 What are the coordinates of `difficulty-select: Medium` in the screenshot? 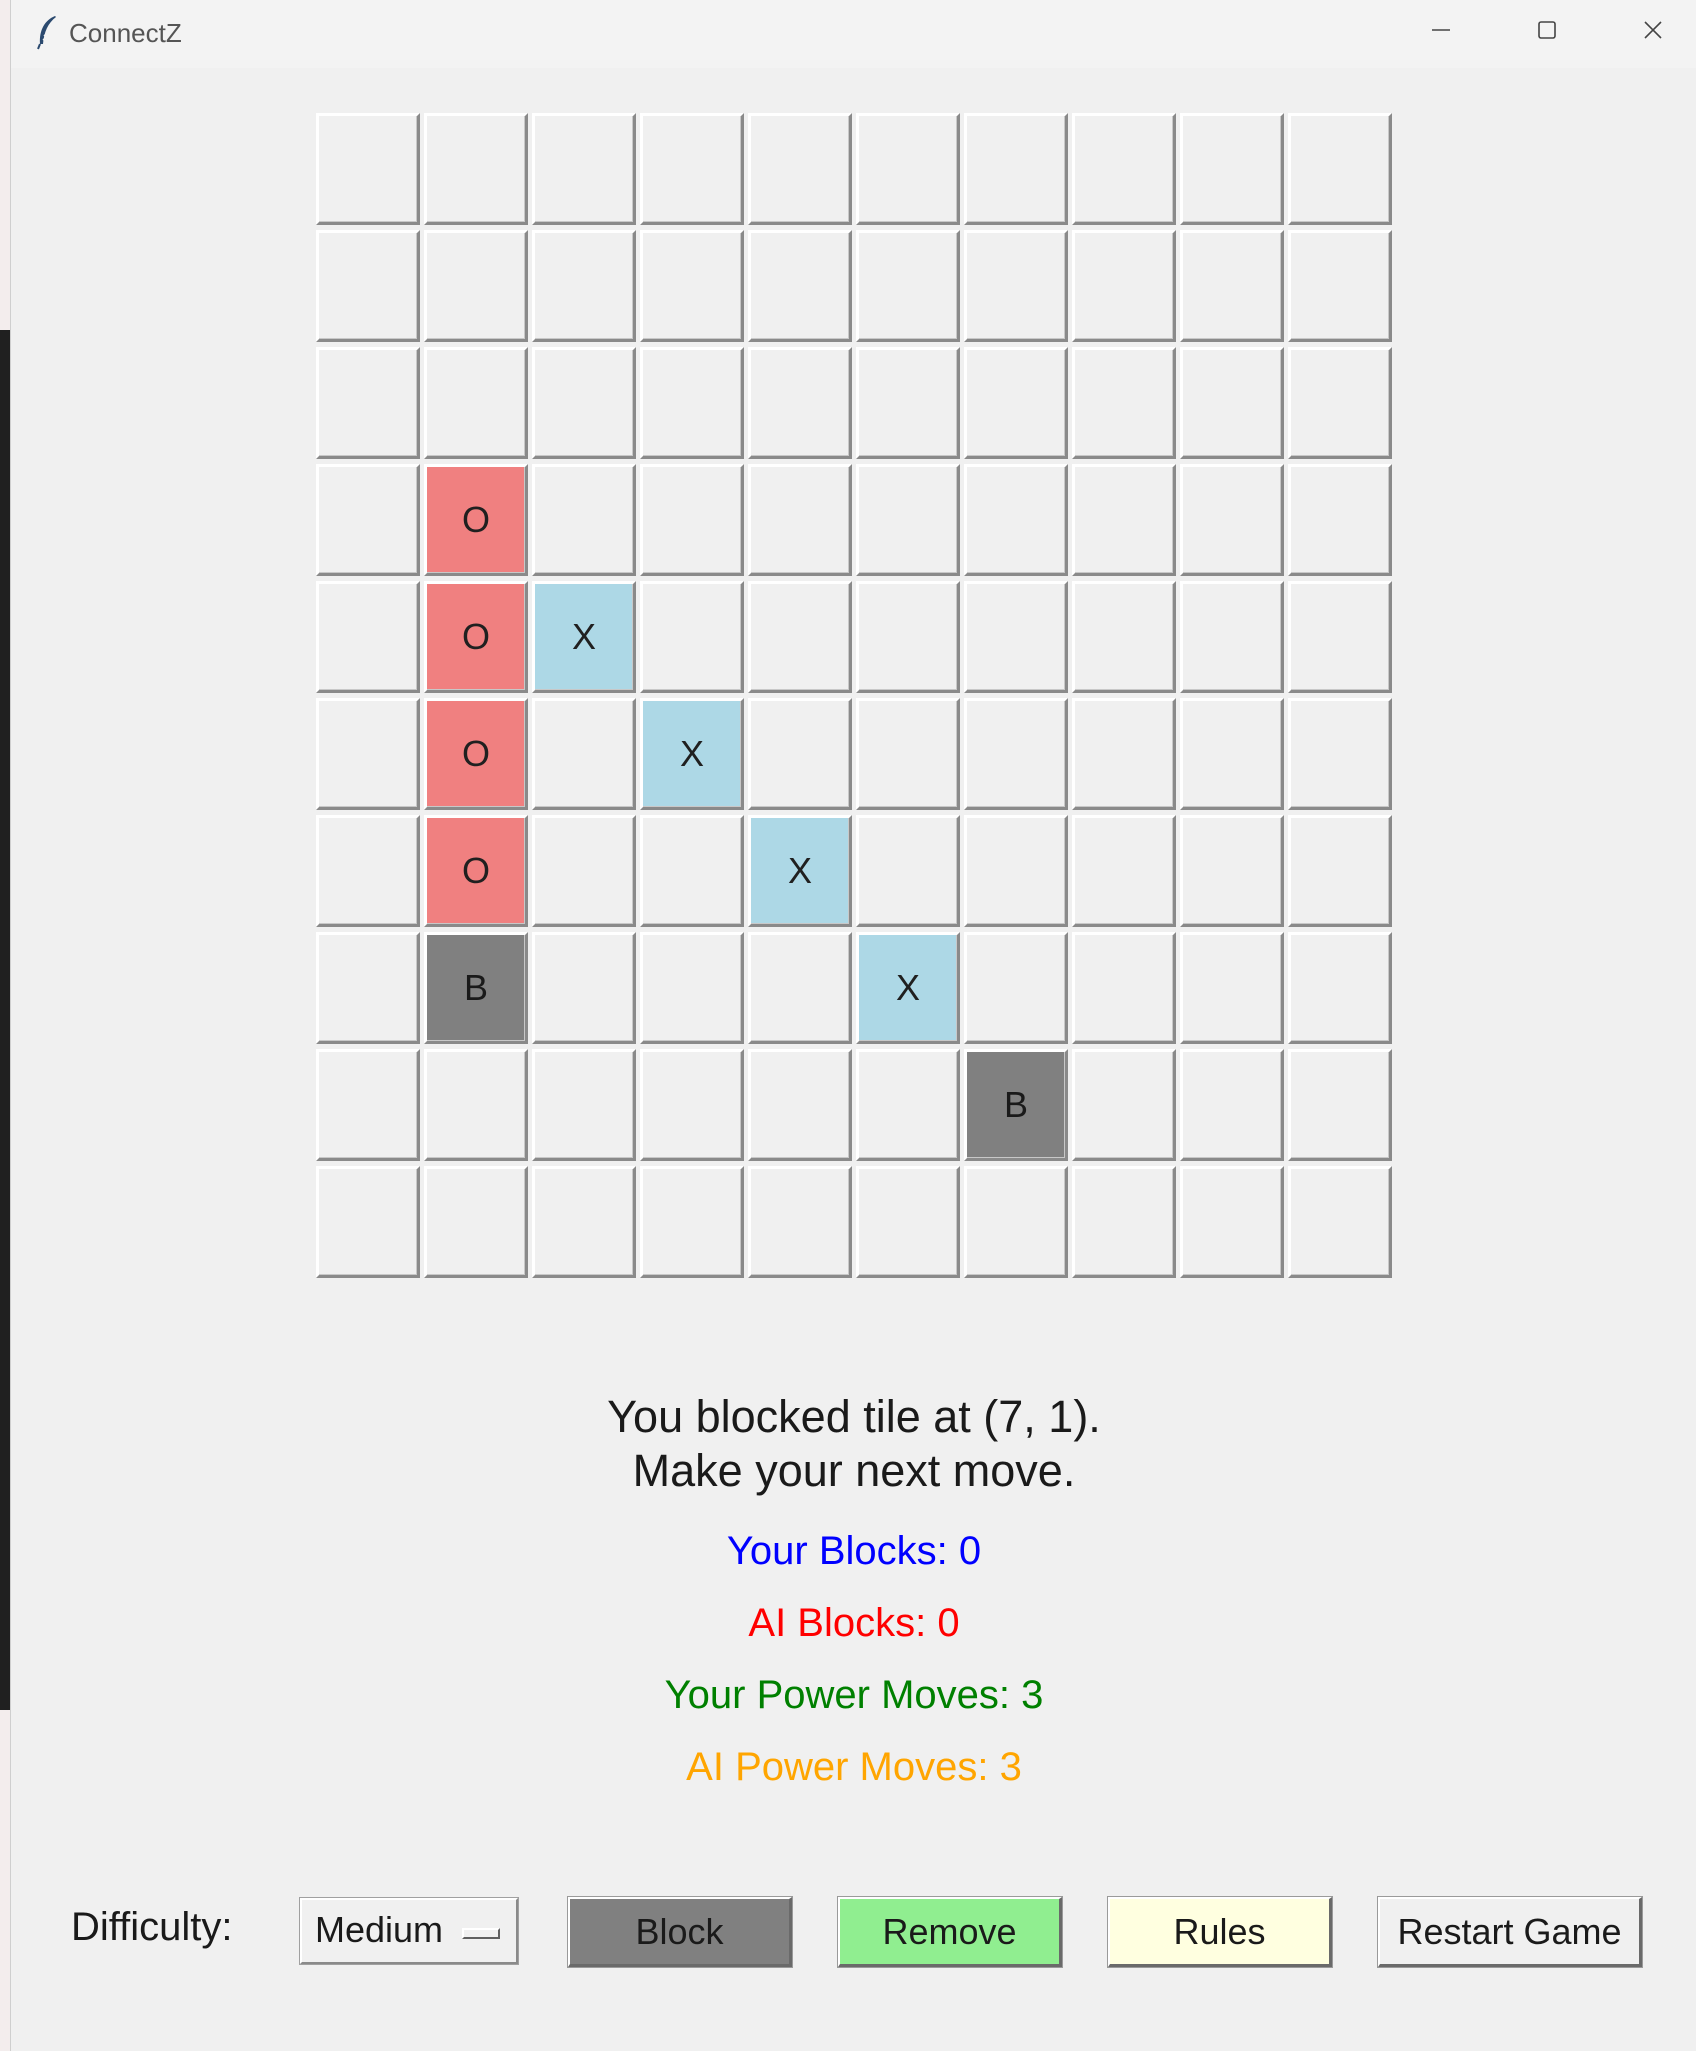 It's located at (409, 1931).